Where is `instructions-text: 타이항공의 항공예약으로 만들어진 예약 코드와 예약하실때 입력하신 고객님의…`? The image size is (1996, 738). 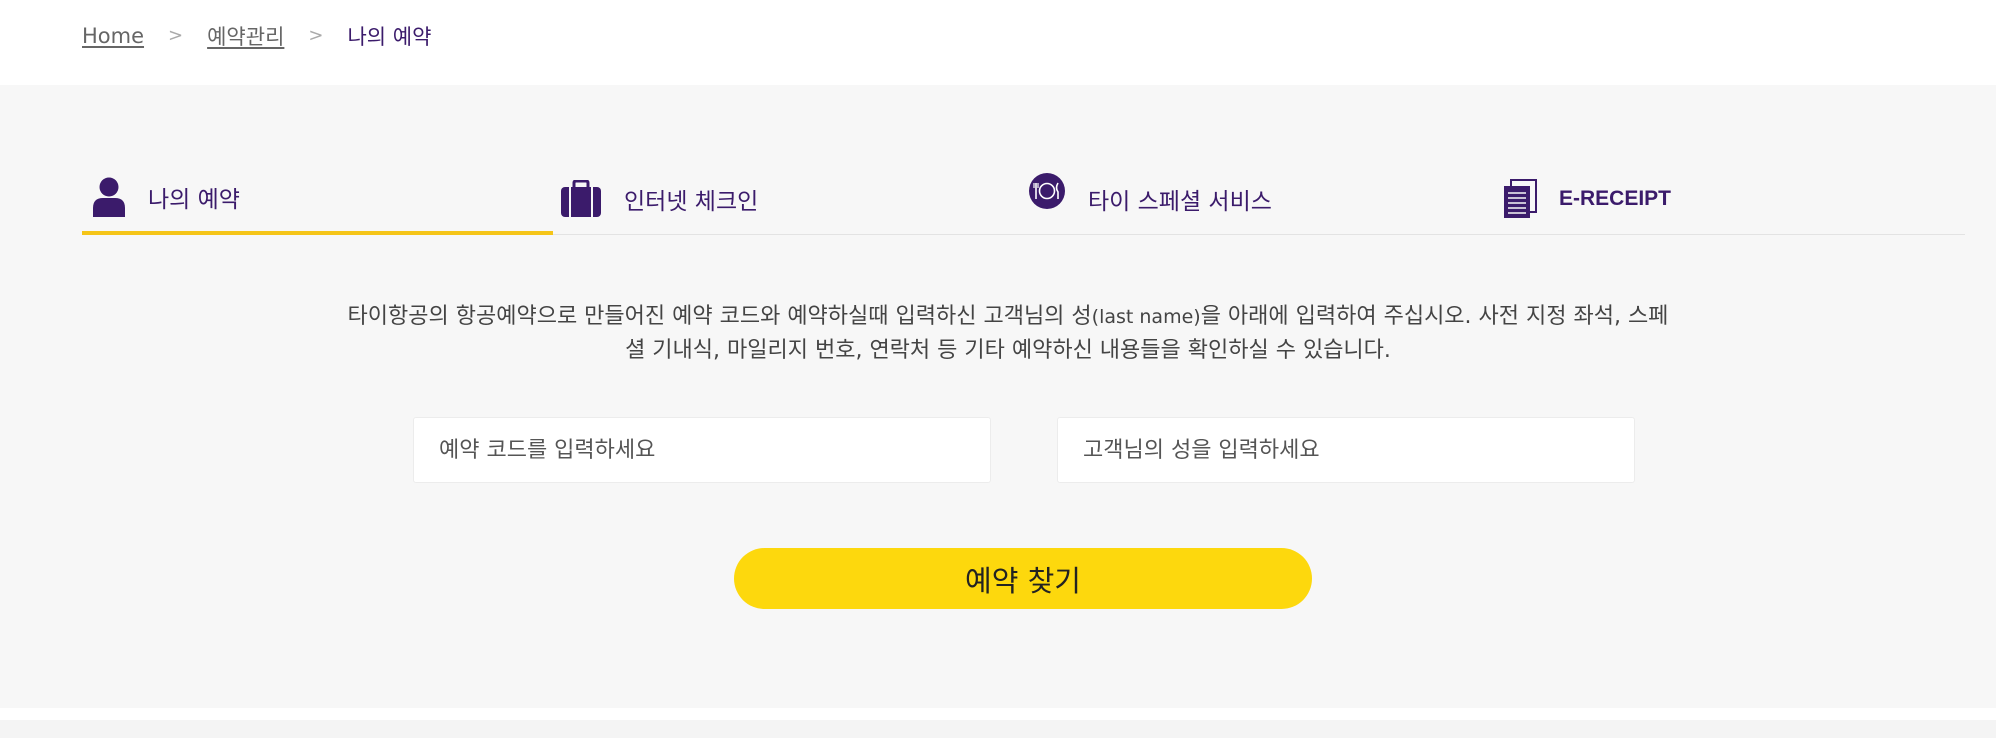
instructions-text: 타이항공의 항공예약으로 만들어진 예약 코드와 예약하실때 입력하신 고객님의… is located at coordinates (1008, 334).